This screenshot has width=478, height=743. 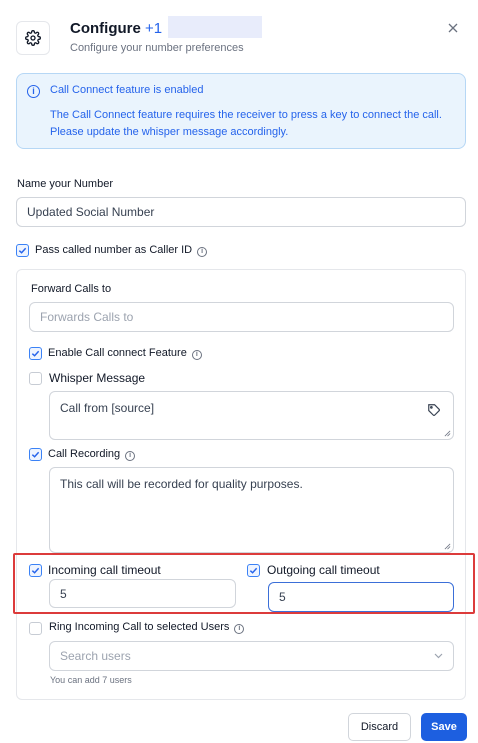 I want to click on search-users-select: Search users, so click(x=251, y=656).